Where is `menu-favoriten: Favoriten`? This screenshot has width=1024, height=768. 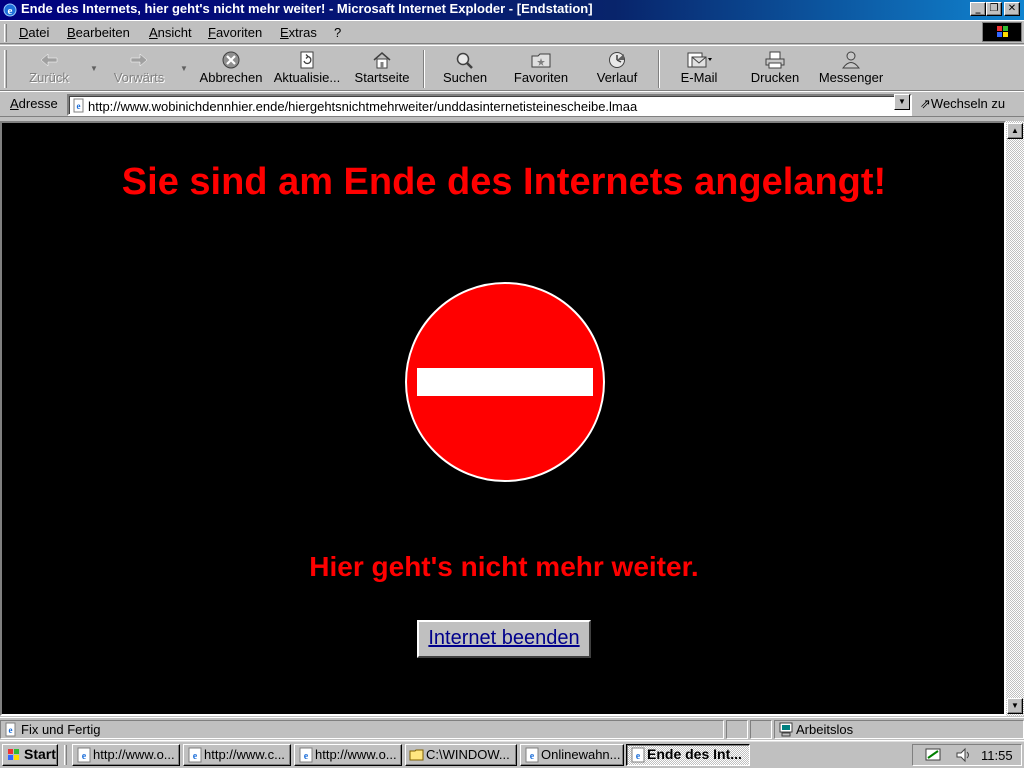 menu-favoriten: Favoriten is located at coordinates (235, 32).